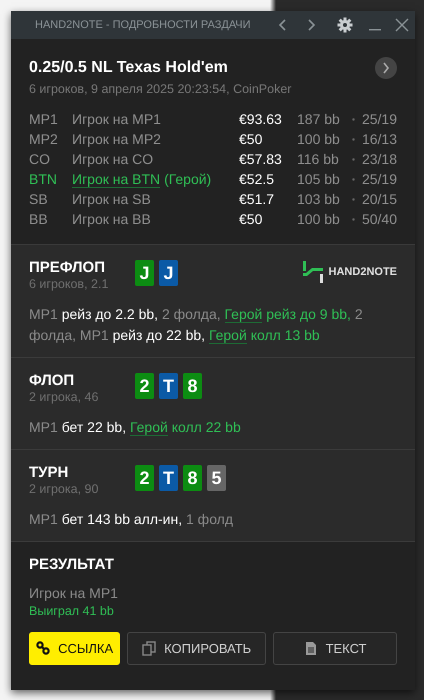  Describe the element at coordinates (196, 648) in the screenshot. I see `copy-button: КОПИРОВАТЬ` at that location.